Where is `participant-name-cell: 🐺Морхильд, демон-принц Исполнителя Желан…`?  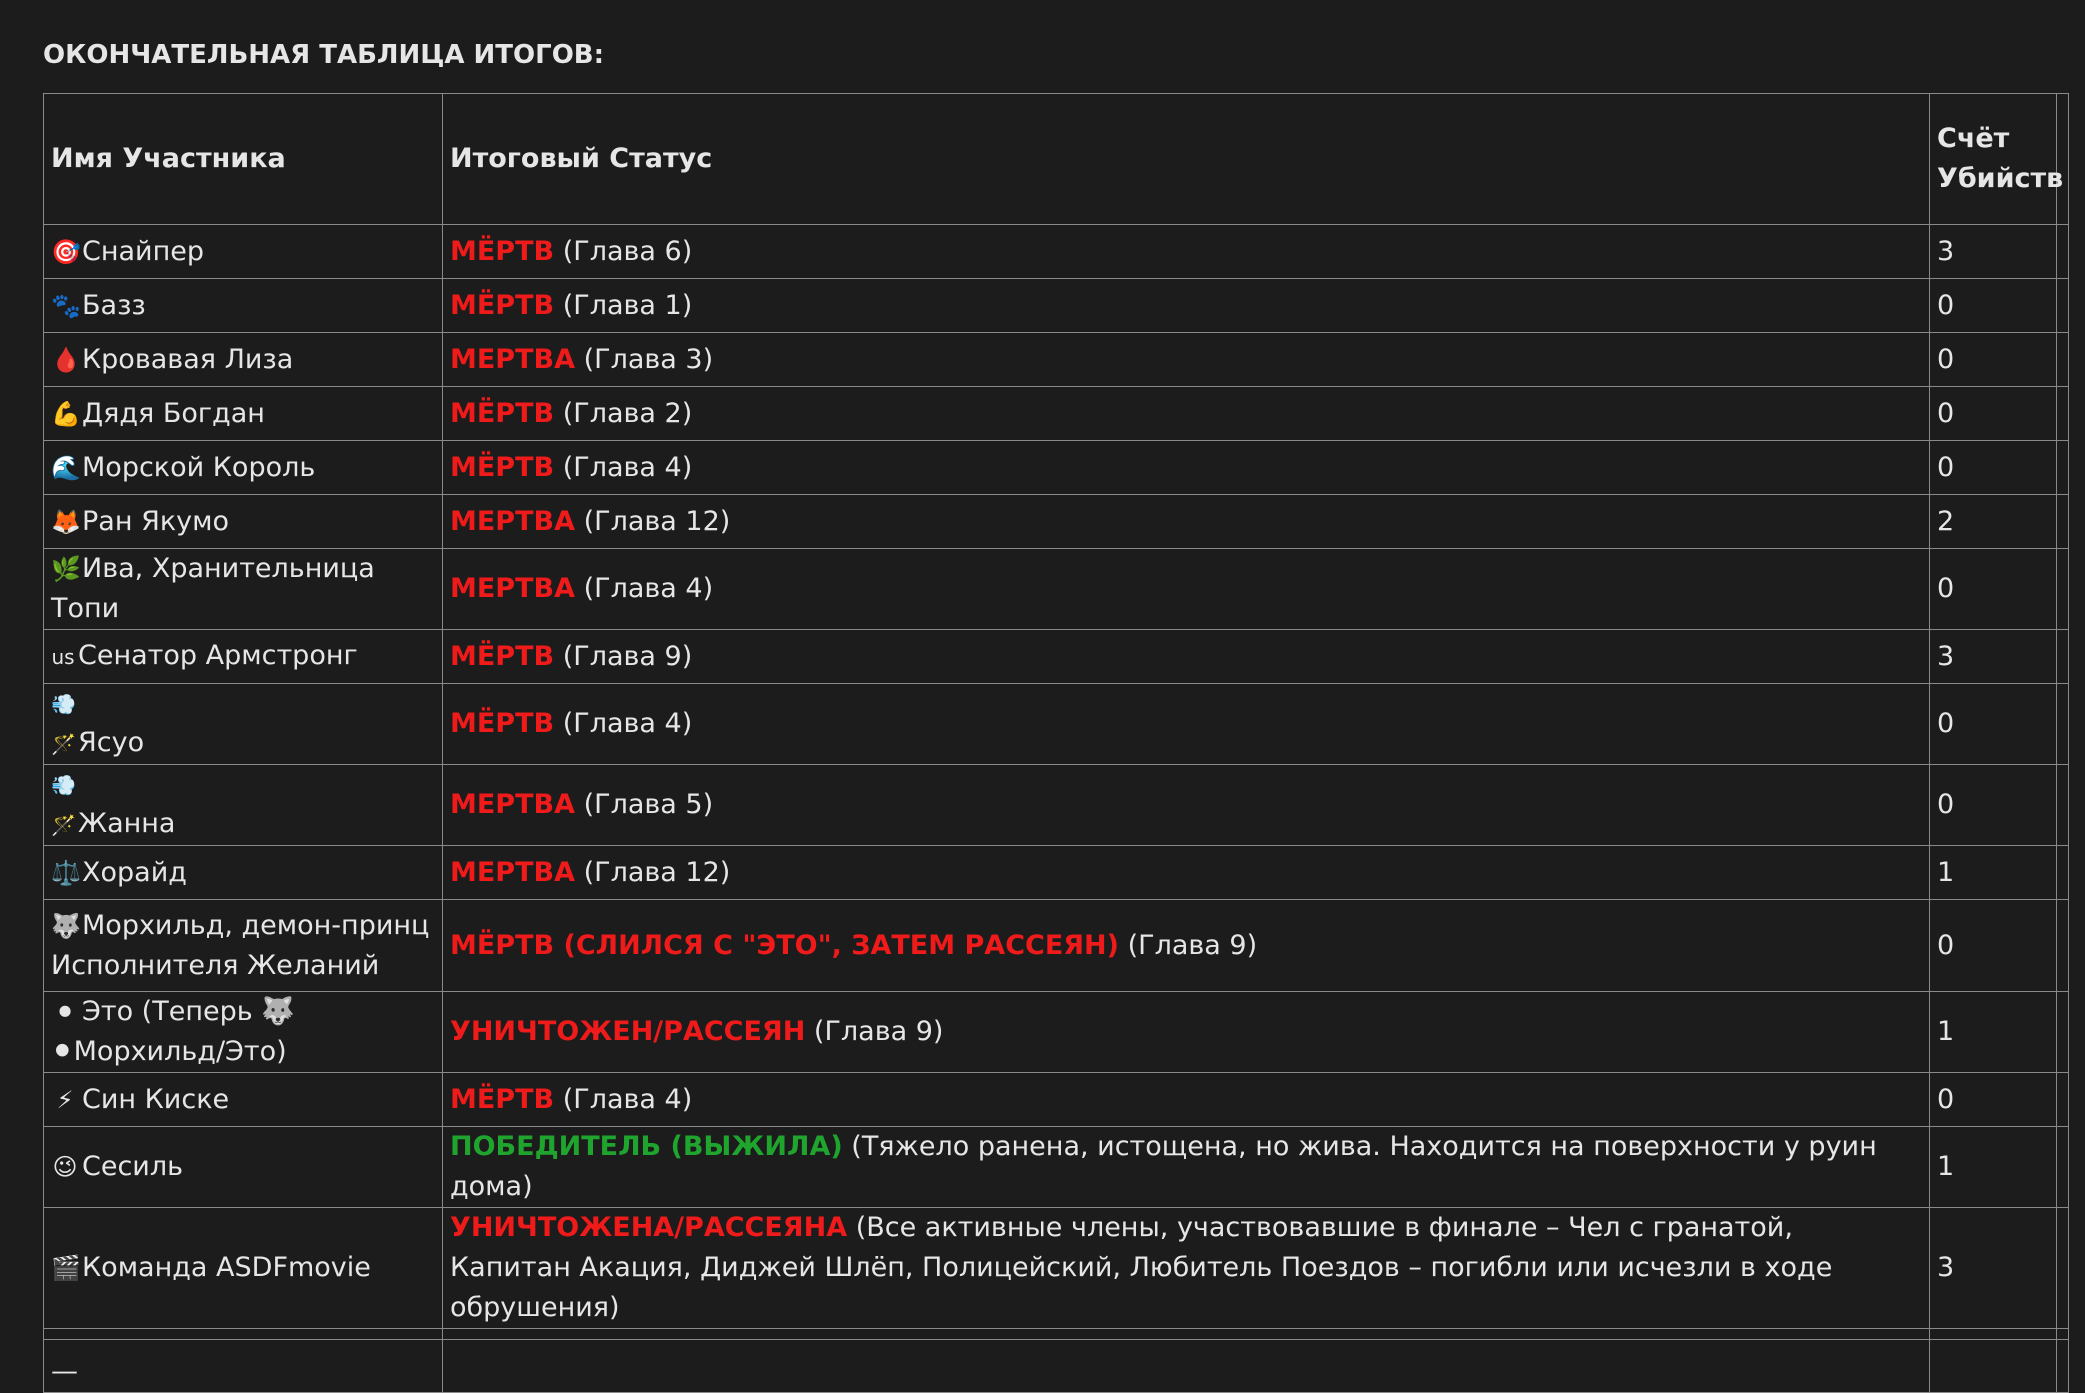
participant-name-cell: 🐺Морхильд, демон-принц Исполнителя Желан… is located at coordinates (243, 945).